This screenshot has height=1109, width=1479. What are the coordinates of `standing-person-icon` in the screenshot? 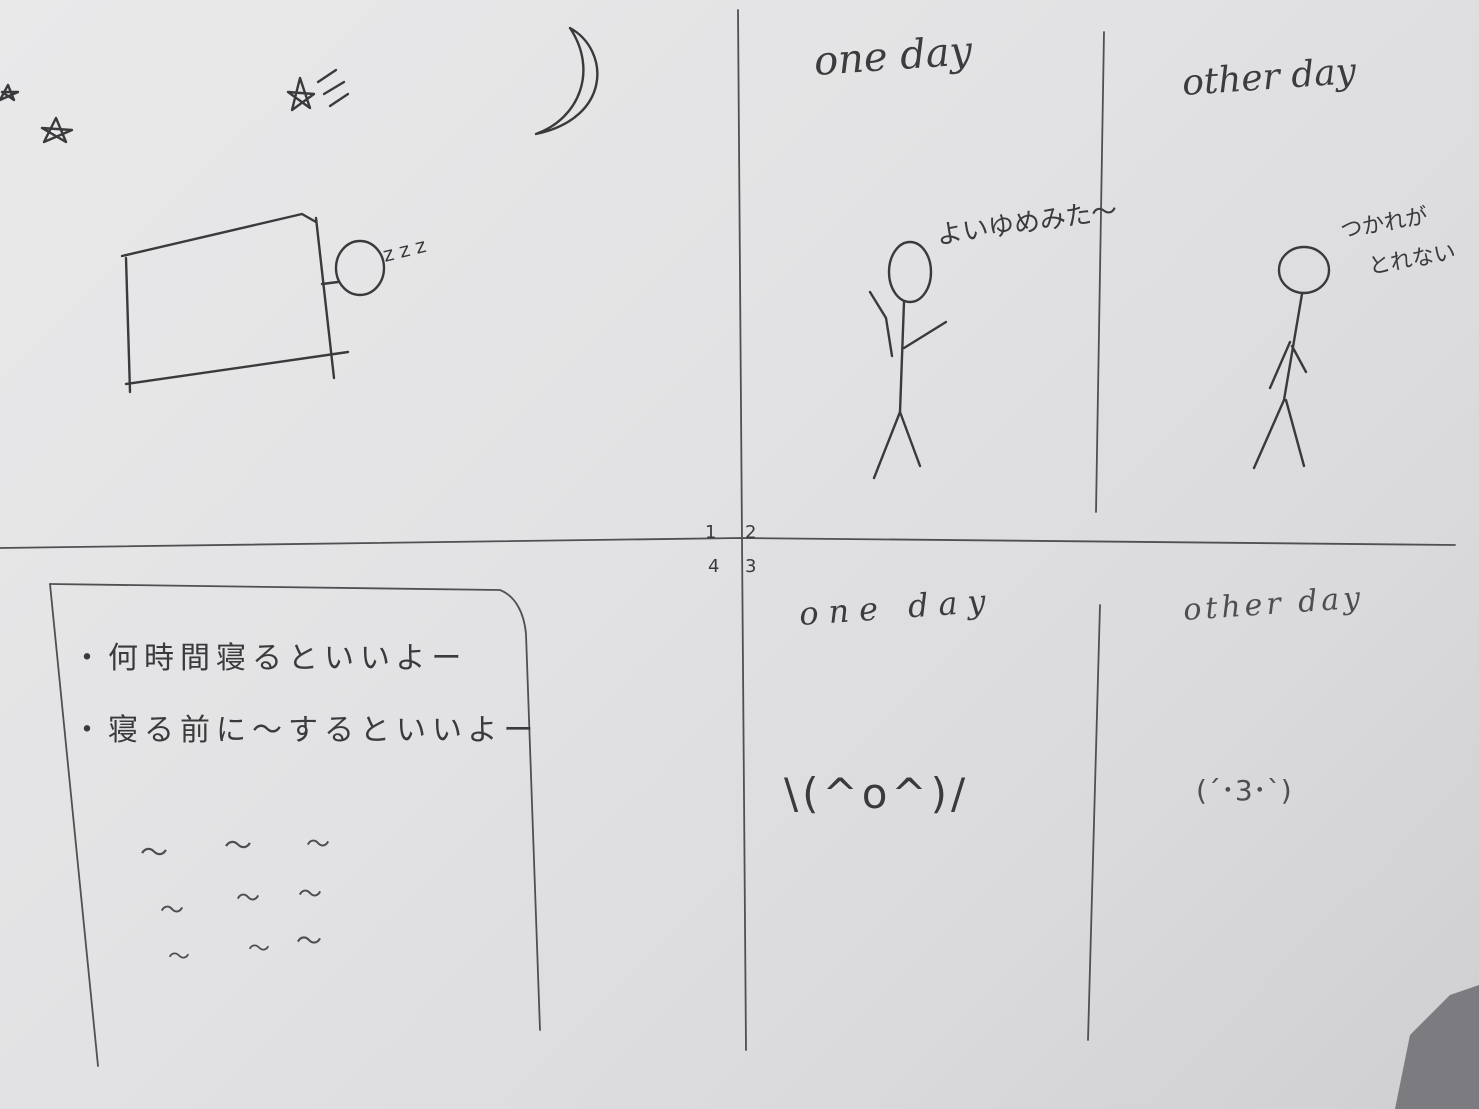 It's located at (908, 360).